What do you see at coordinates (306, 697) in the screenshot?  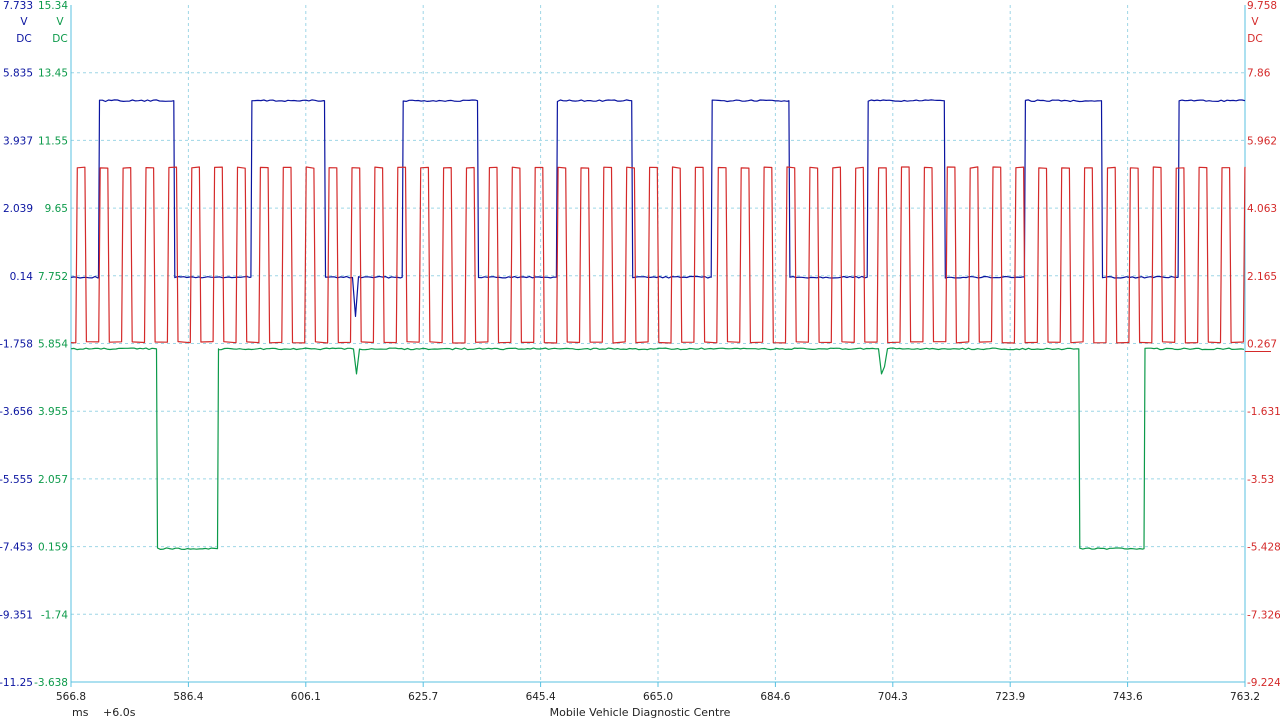 I see `x-tick-label: 606.1` at bounding box center [306, 697].